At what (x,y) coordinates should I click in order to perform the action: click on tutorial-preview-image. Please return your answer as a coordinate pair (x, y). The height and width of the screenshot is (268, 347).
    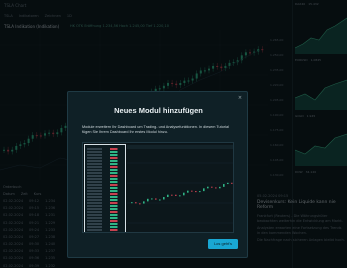
    Looking at the image, I should click on (158, 187).